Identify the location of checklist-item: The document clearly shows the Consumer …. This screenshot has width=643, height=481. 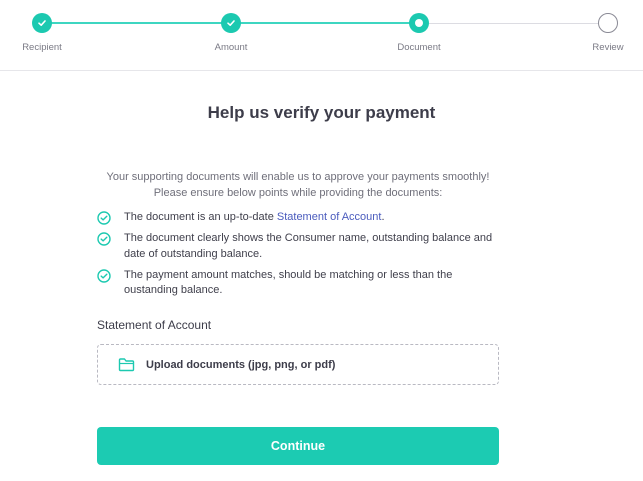
(302, 246).